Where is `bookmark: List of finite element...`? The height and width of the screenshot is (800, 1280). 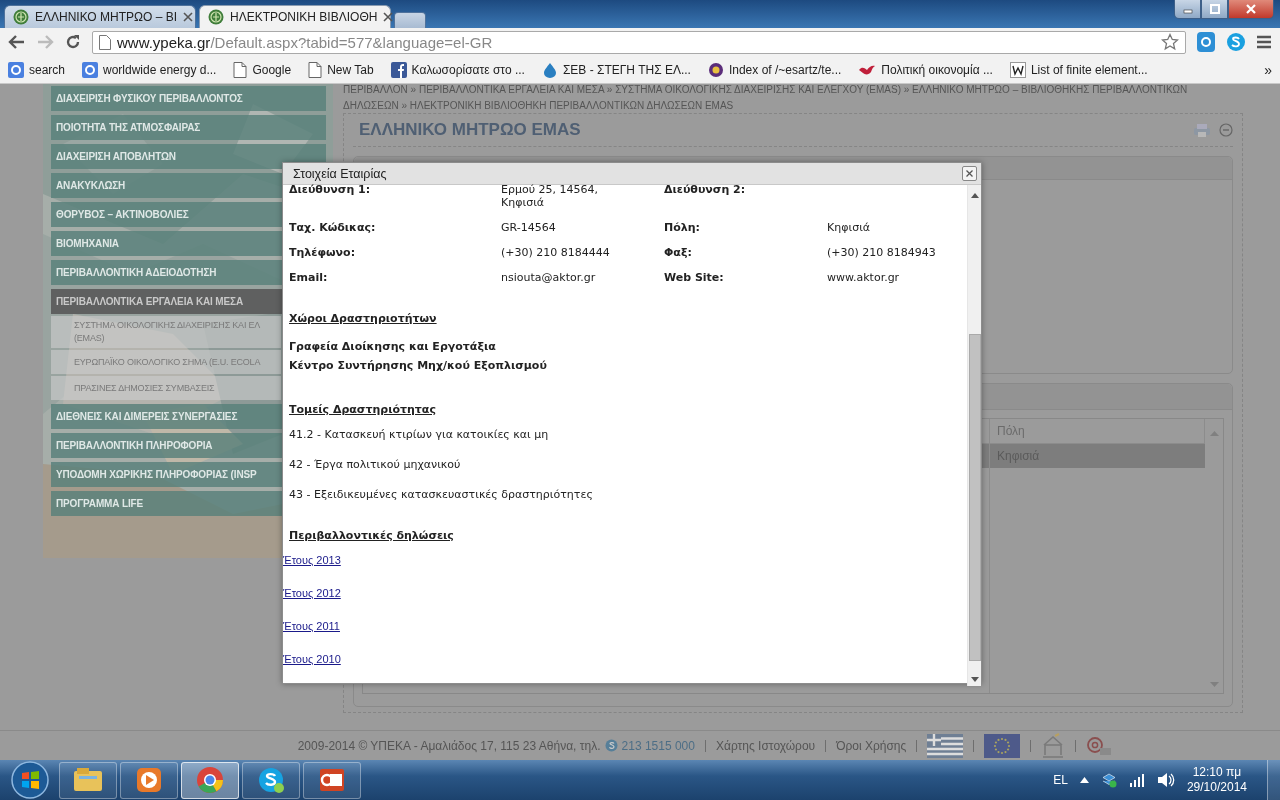
bookmark: List of finite element... is located at coordinates (1078, 69).